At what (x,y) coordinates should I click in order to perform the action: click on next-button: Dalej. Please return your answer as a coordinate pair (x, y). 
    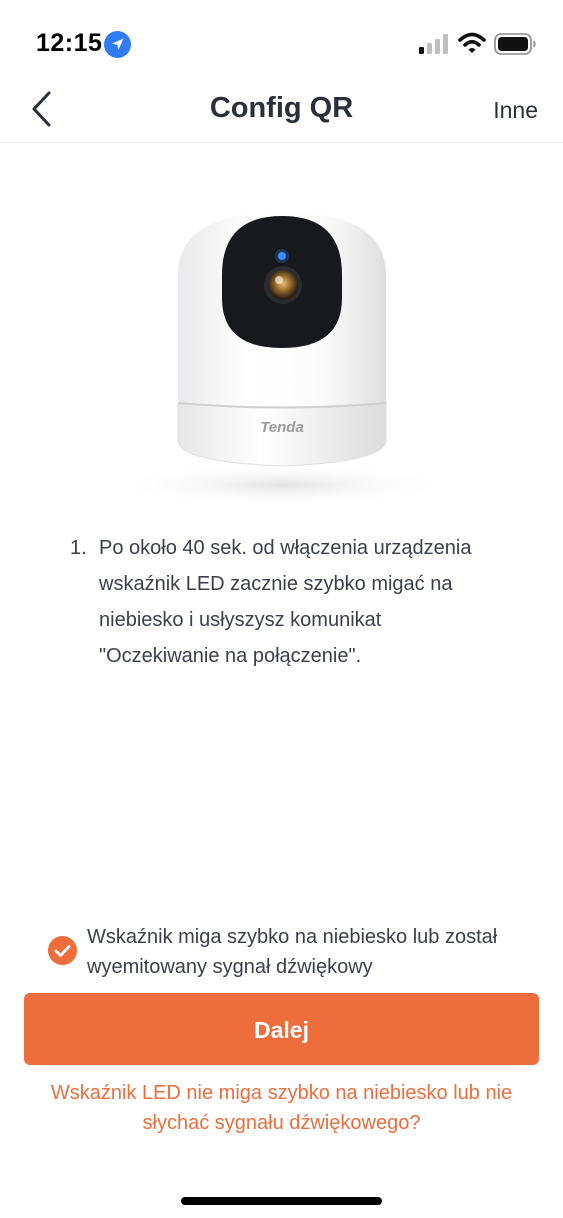
    Looking at the image, I should click on (281, 1029).